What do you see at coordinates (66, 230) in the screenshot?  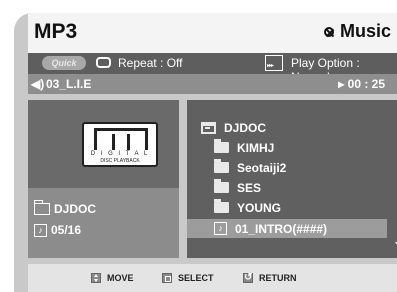 I see `track-count: 05/16` at bounding box center [66, 230].